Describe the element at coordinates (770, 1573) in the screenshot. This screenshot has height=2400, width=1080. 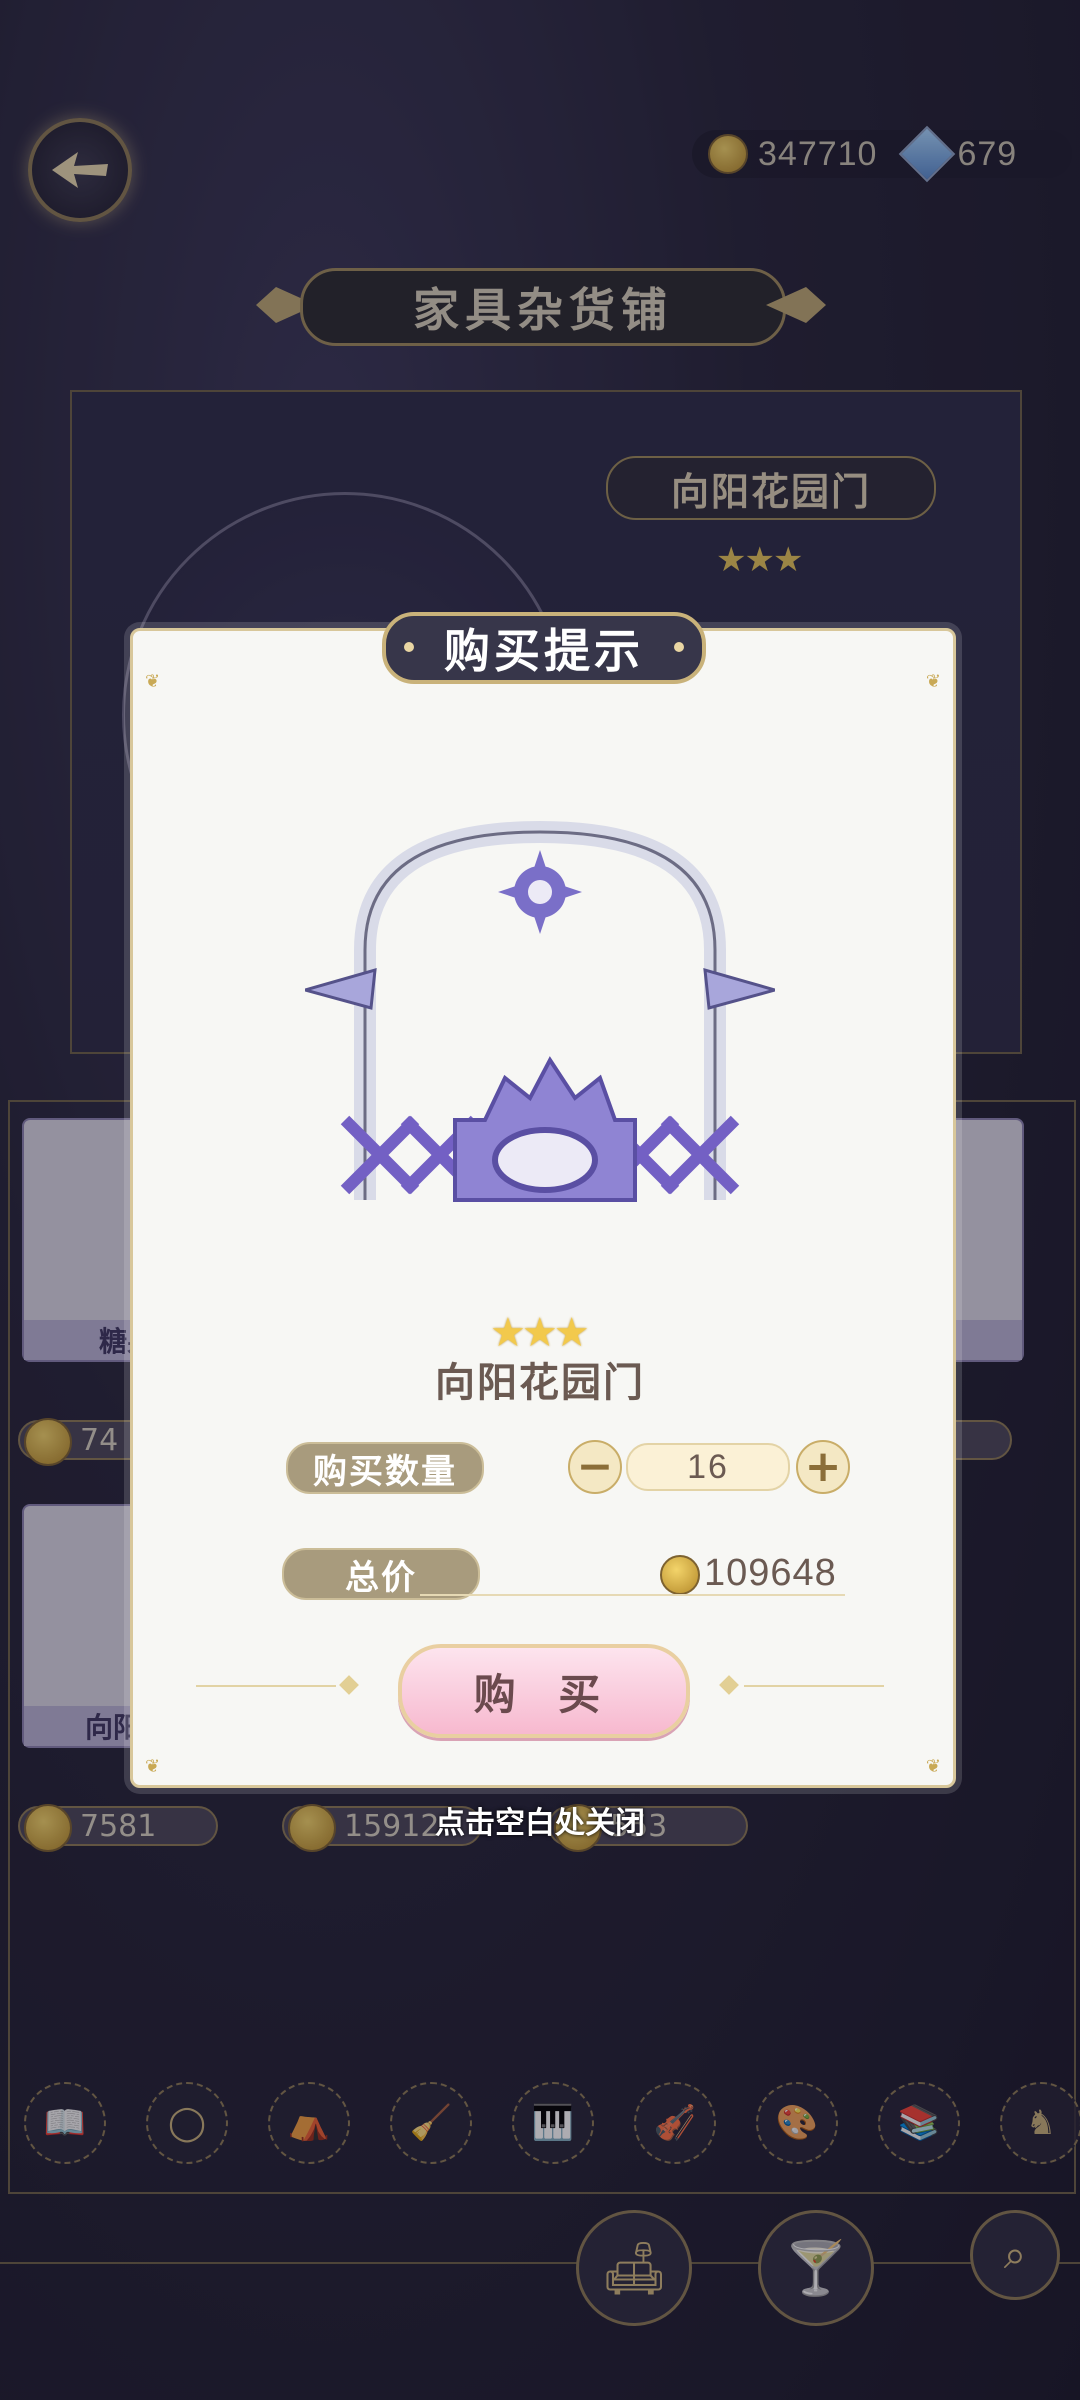
I see `total-price: 109648` at that location.